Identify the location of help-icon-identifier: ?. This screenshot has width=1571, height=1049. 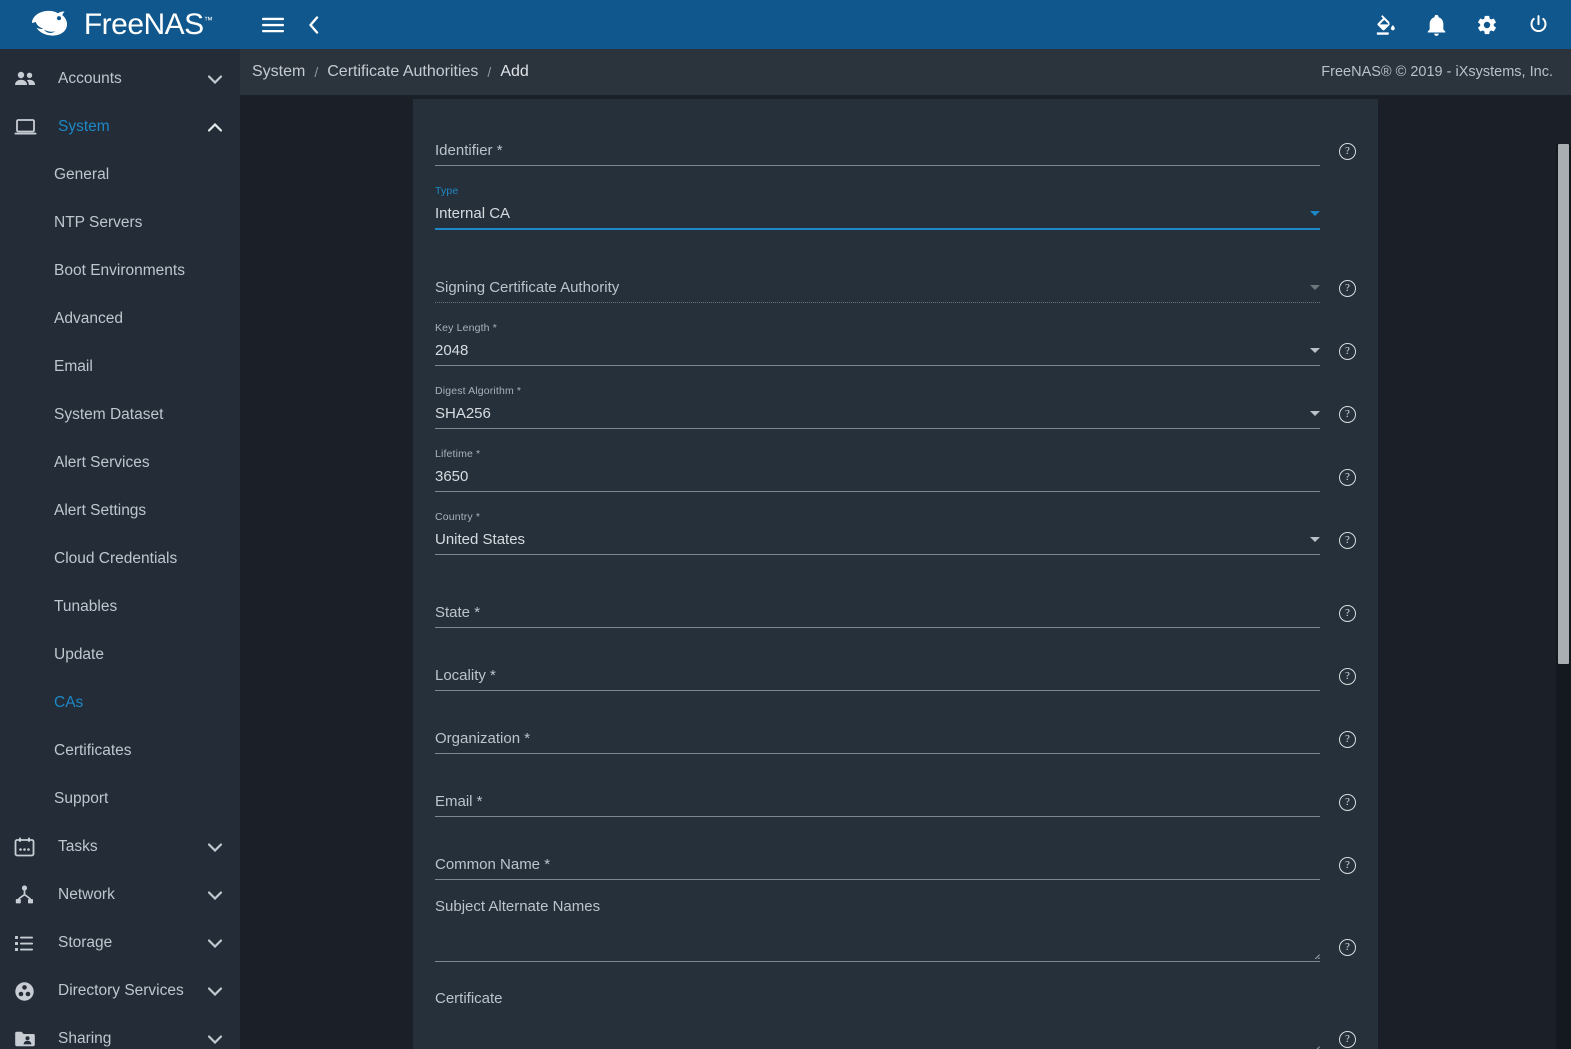
(1341, 154).